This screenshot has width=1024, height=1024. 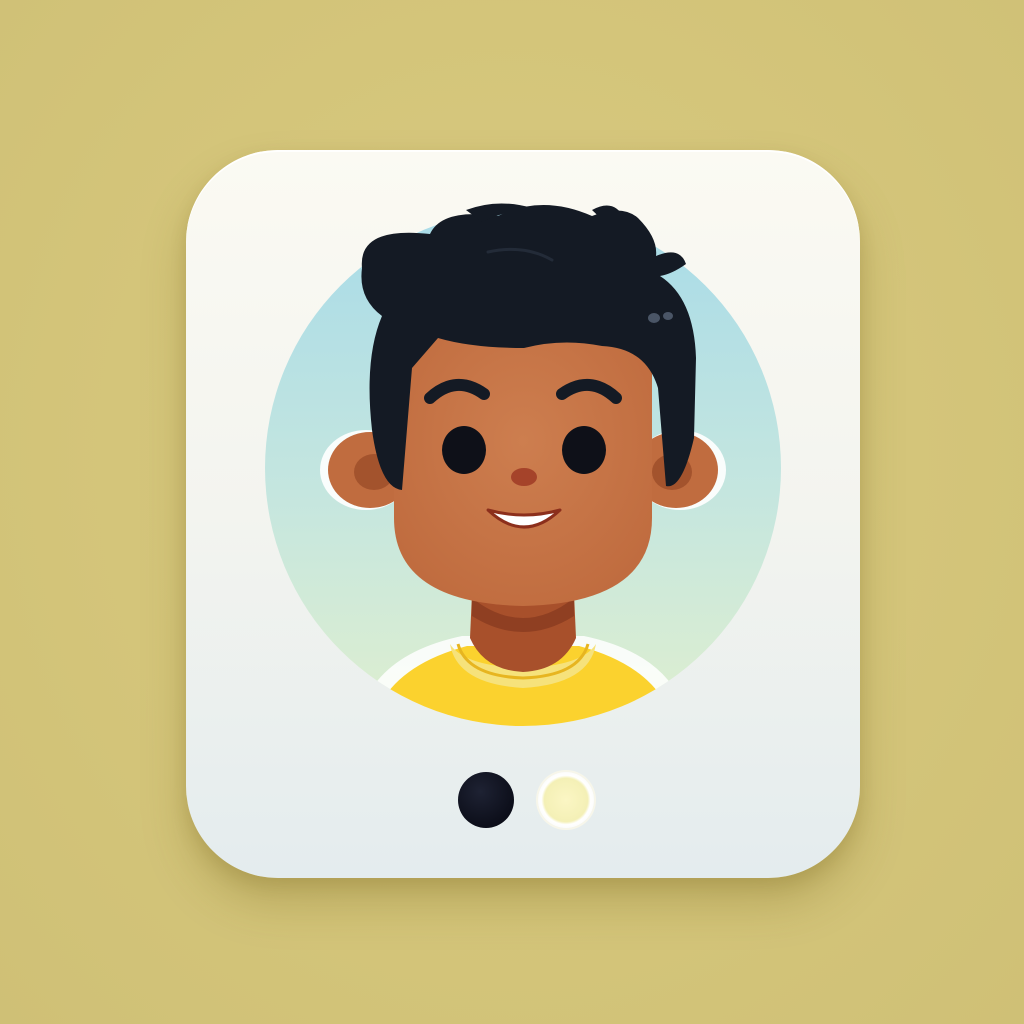 I want to click on nose, so click(x=524, y=477).